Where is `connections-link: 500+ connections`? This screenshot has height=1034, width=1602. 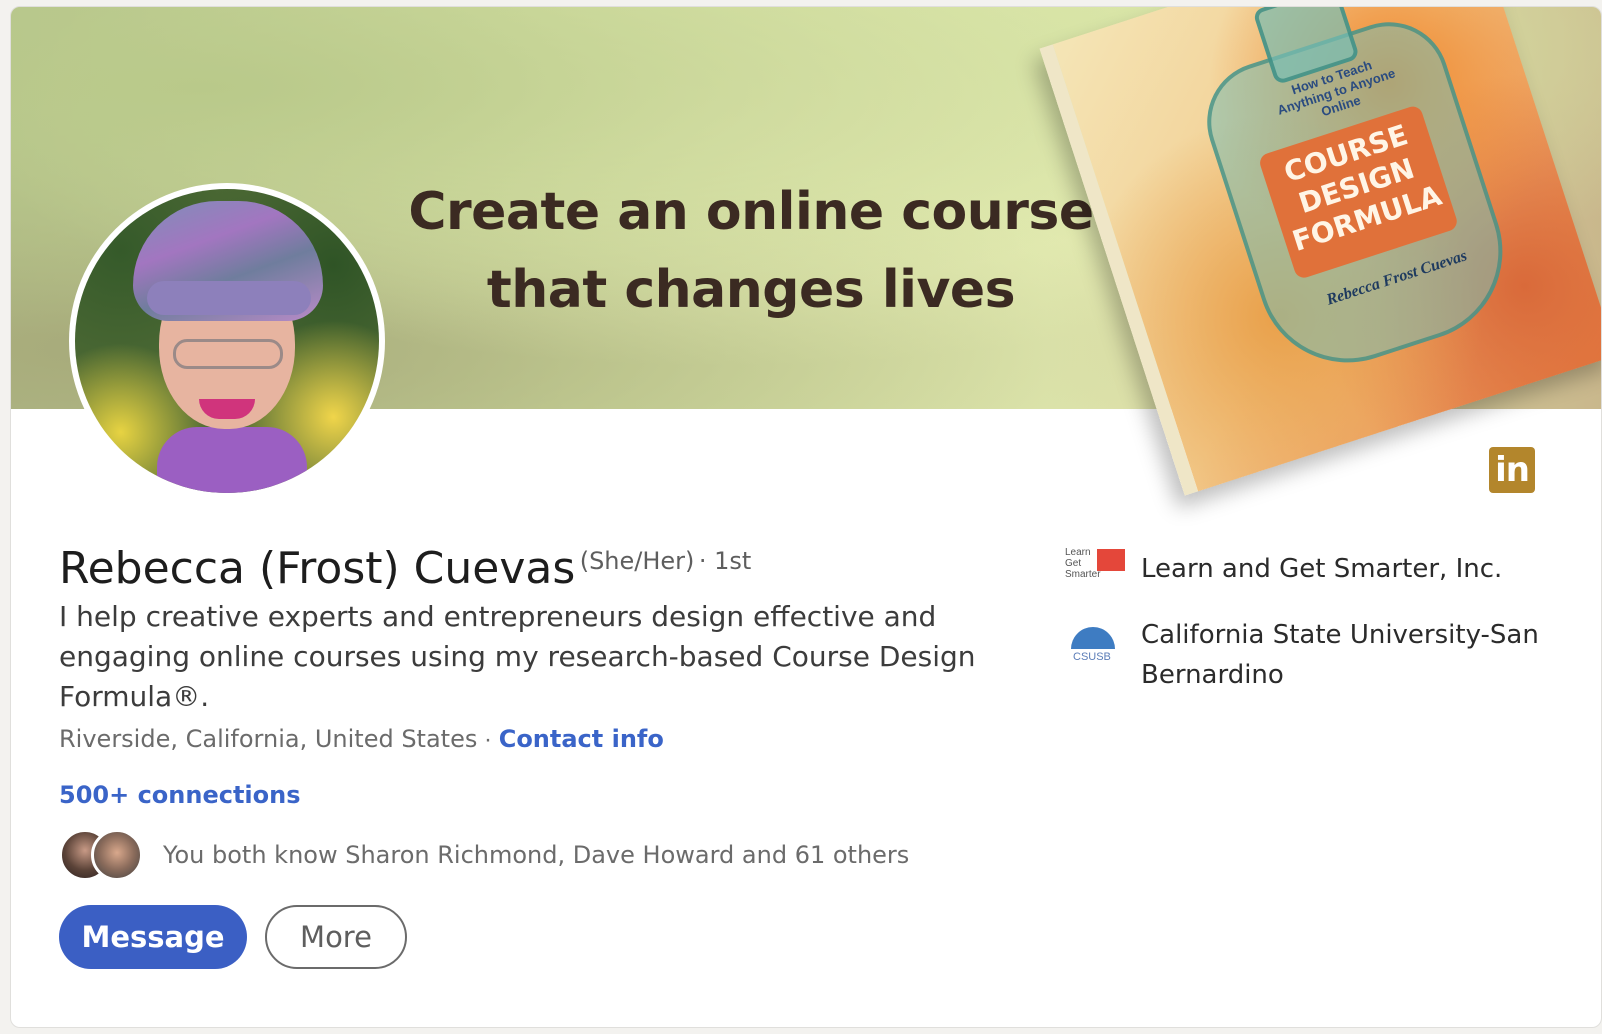
connections-link: 500+ connections is located at coordinates (180, 795).